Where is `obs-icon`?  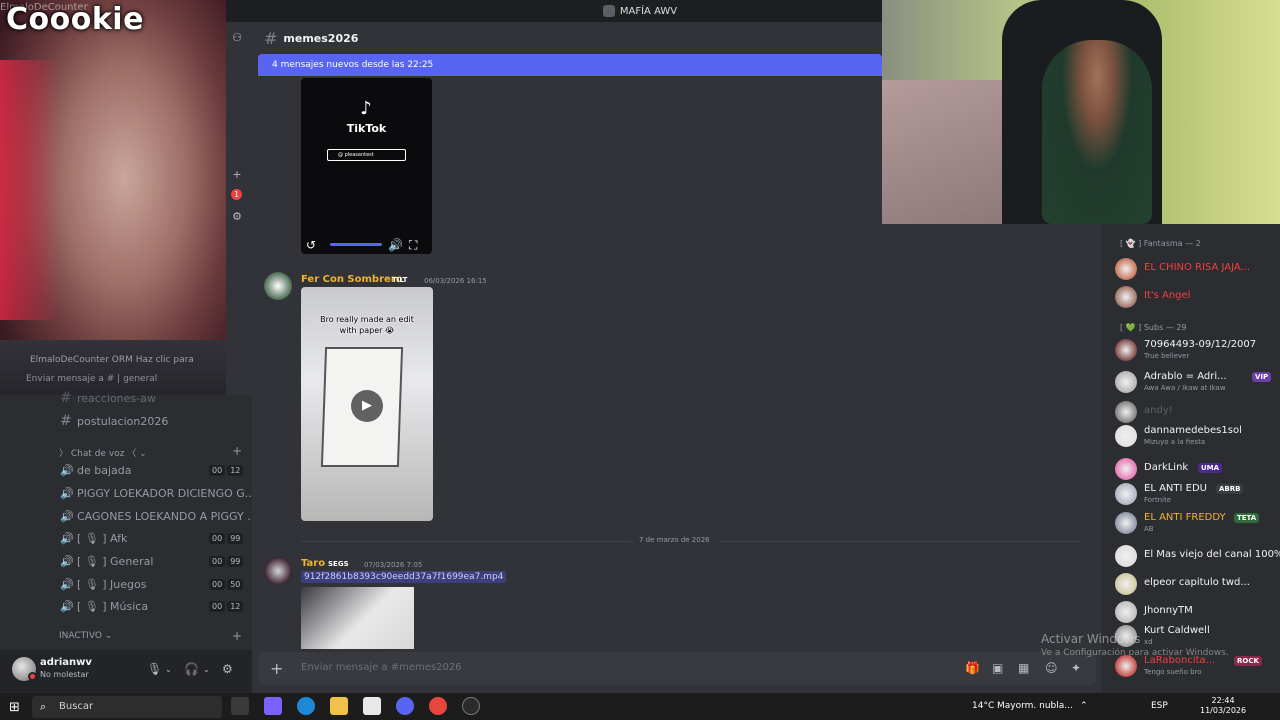 obs-icon is located at coordinates (471, 706).